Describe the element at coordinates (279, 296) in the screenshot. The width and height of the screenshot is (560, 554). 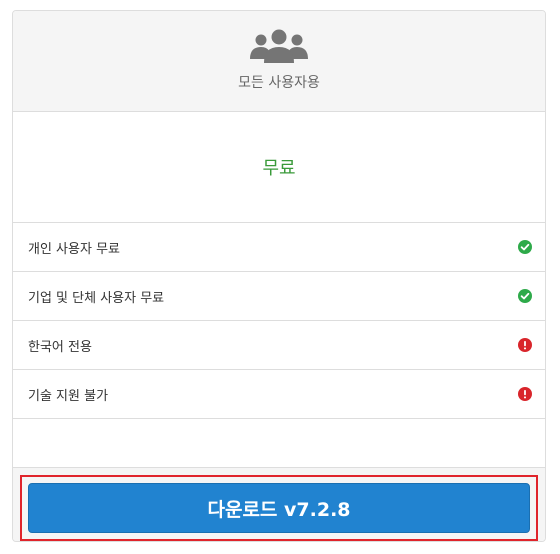
I see `feature-item: 기업 및 단체 사용자 무료` at that location.